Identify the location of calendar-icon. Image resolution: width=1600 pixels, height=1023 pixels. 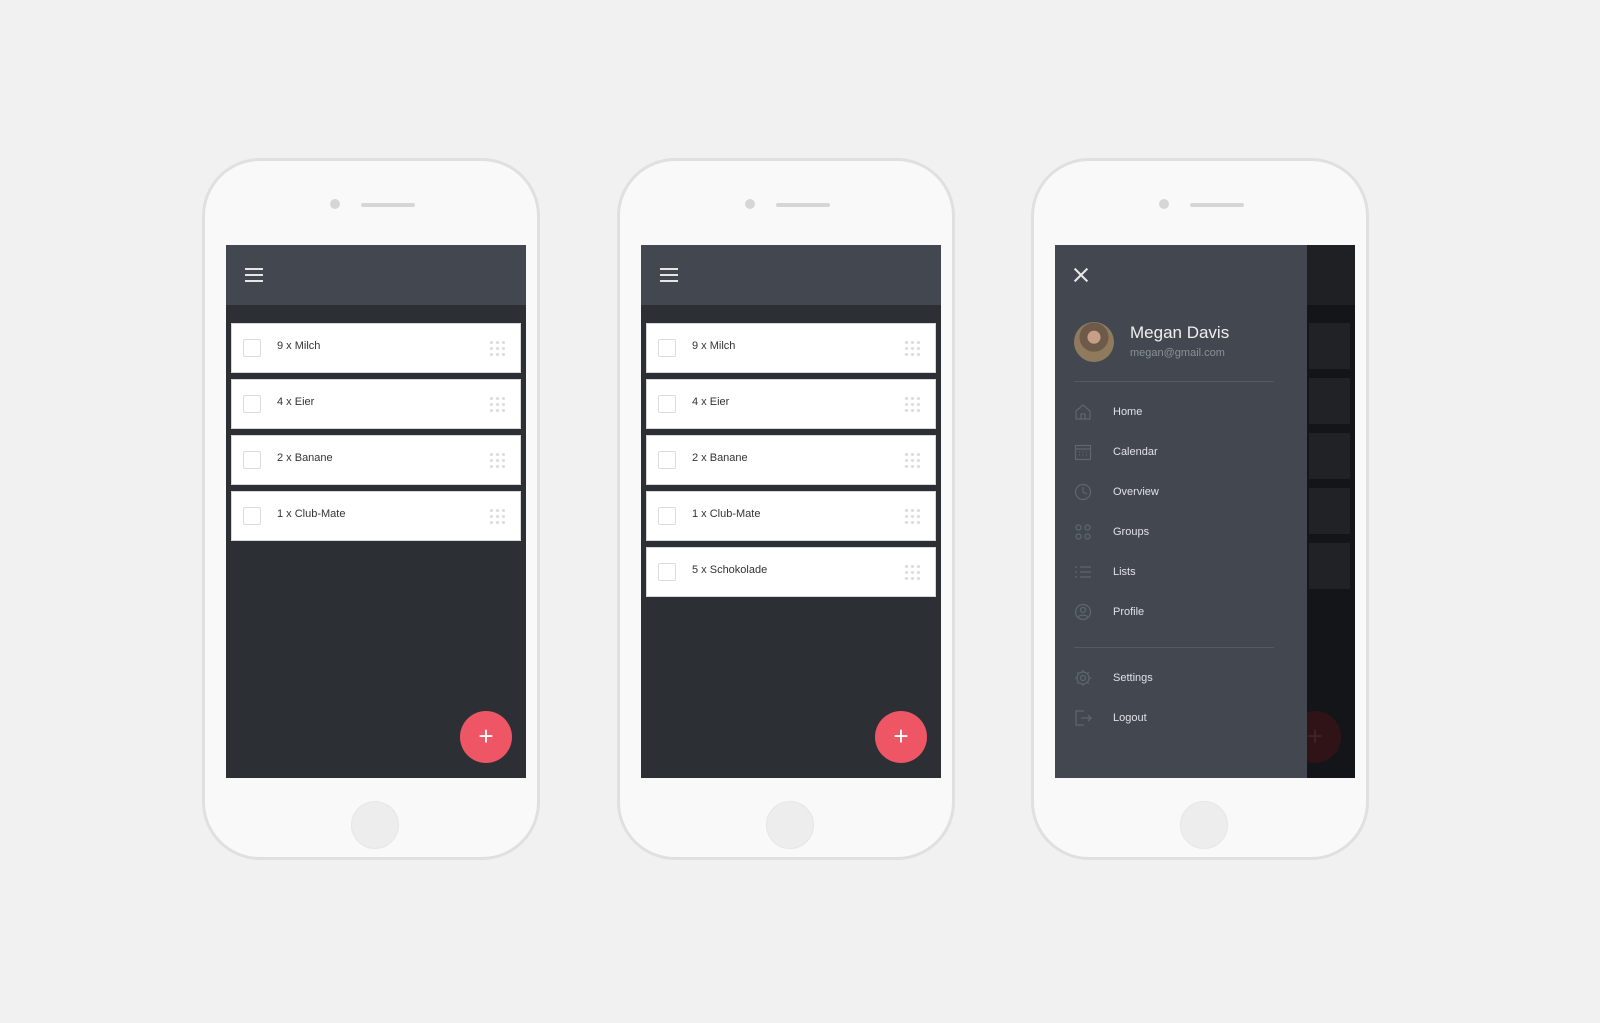
(1083, 452).